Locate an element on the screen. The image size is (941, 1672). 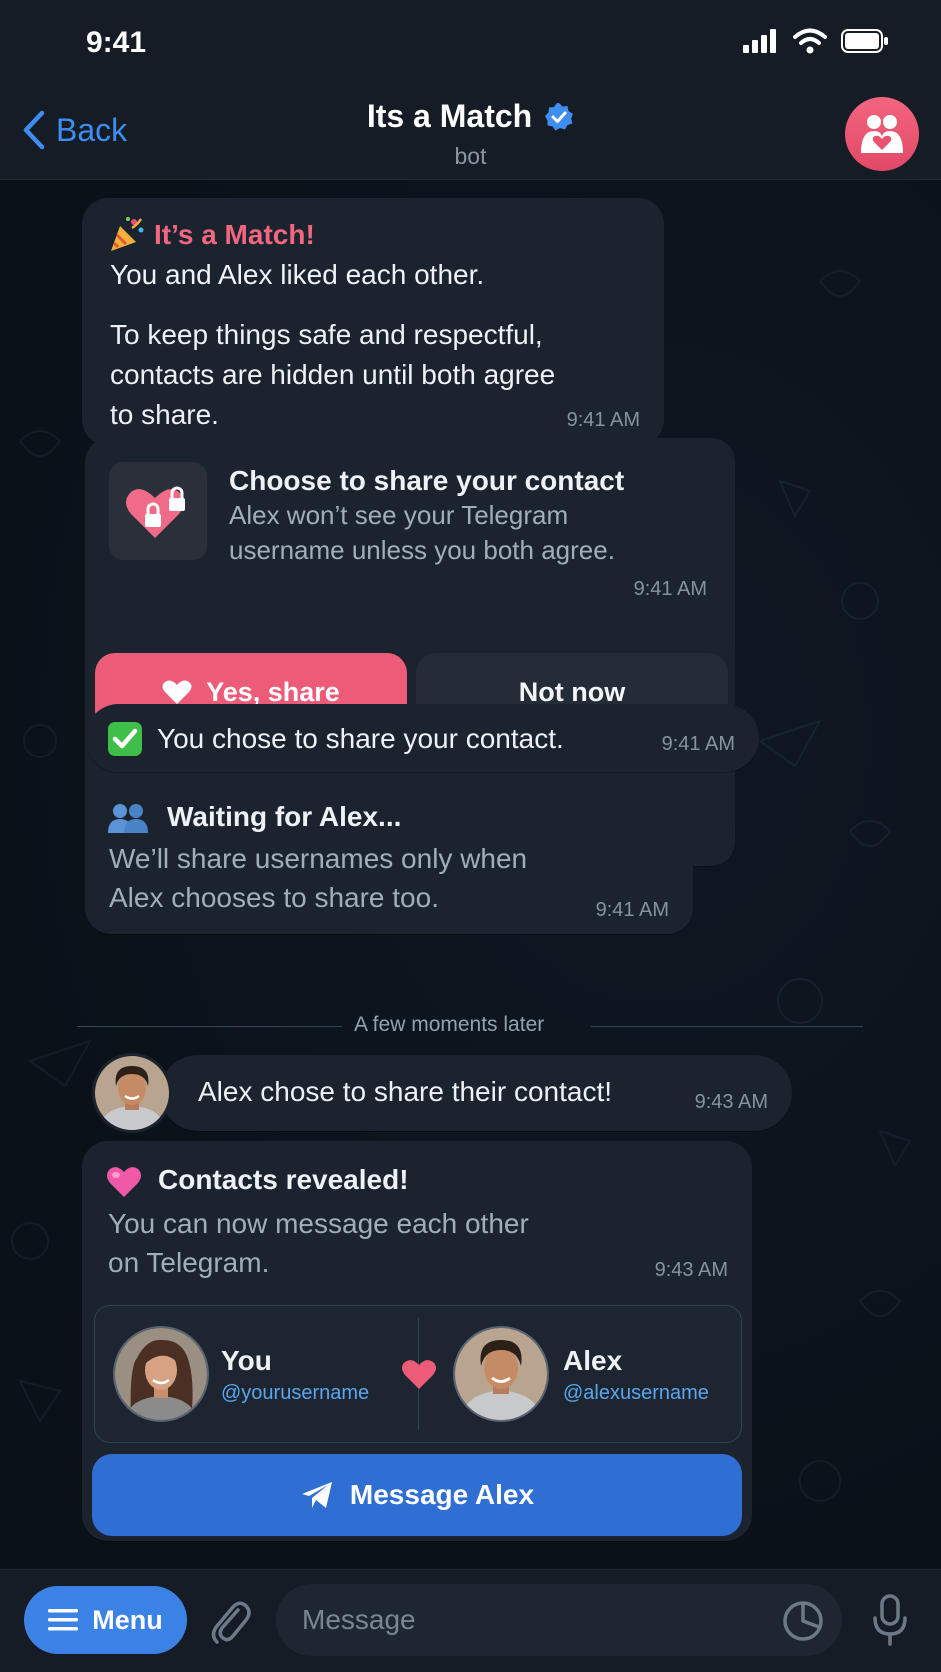
match-line1: You and Alex liked each other. is located at coordinates (297, 274).